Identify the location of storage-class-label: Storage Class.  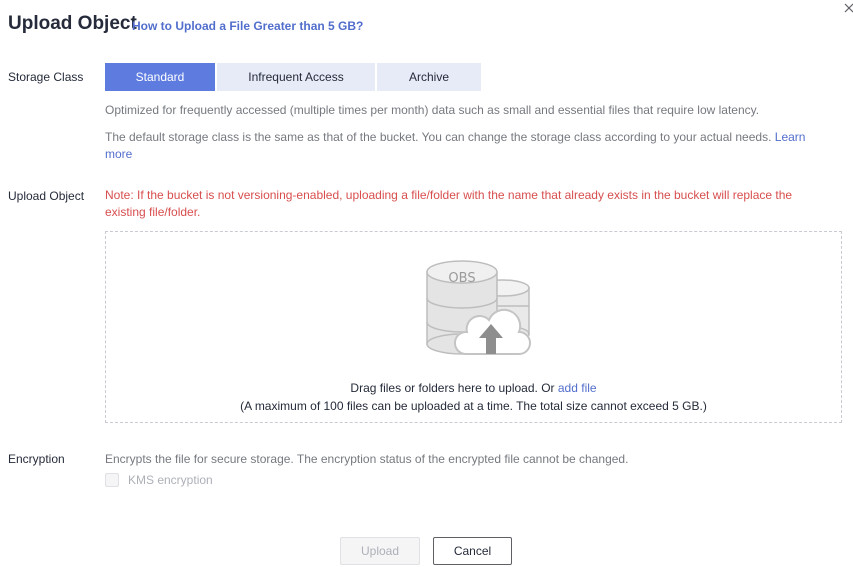
(46, 77).